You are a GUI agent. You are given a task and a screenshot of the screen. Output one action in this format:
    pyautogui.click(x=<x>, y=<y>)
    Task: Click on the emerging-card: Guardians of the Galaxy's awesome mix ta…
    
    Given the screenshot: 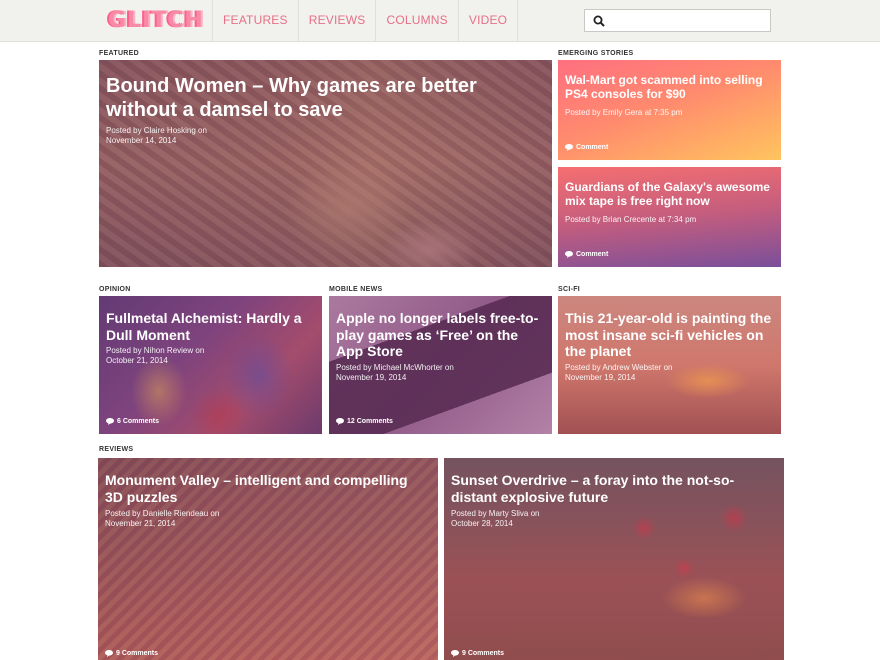 What is the action you would take?
    pyautogui.click(x=669, y=217)
    